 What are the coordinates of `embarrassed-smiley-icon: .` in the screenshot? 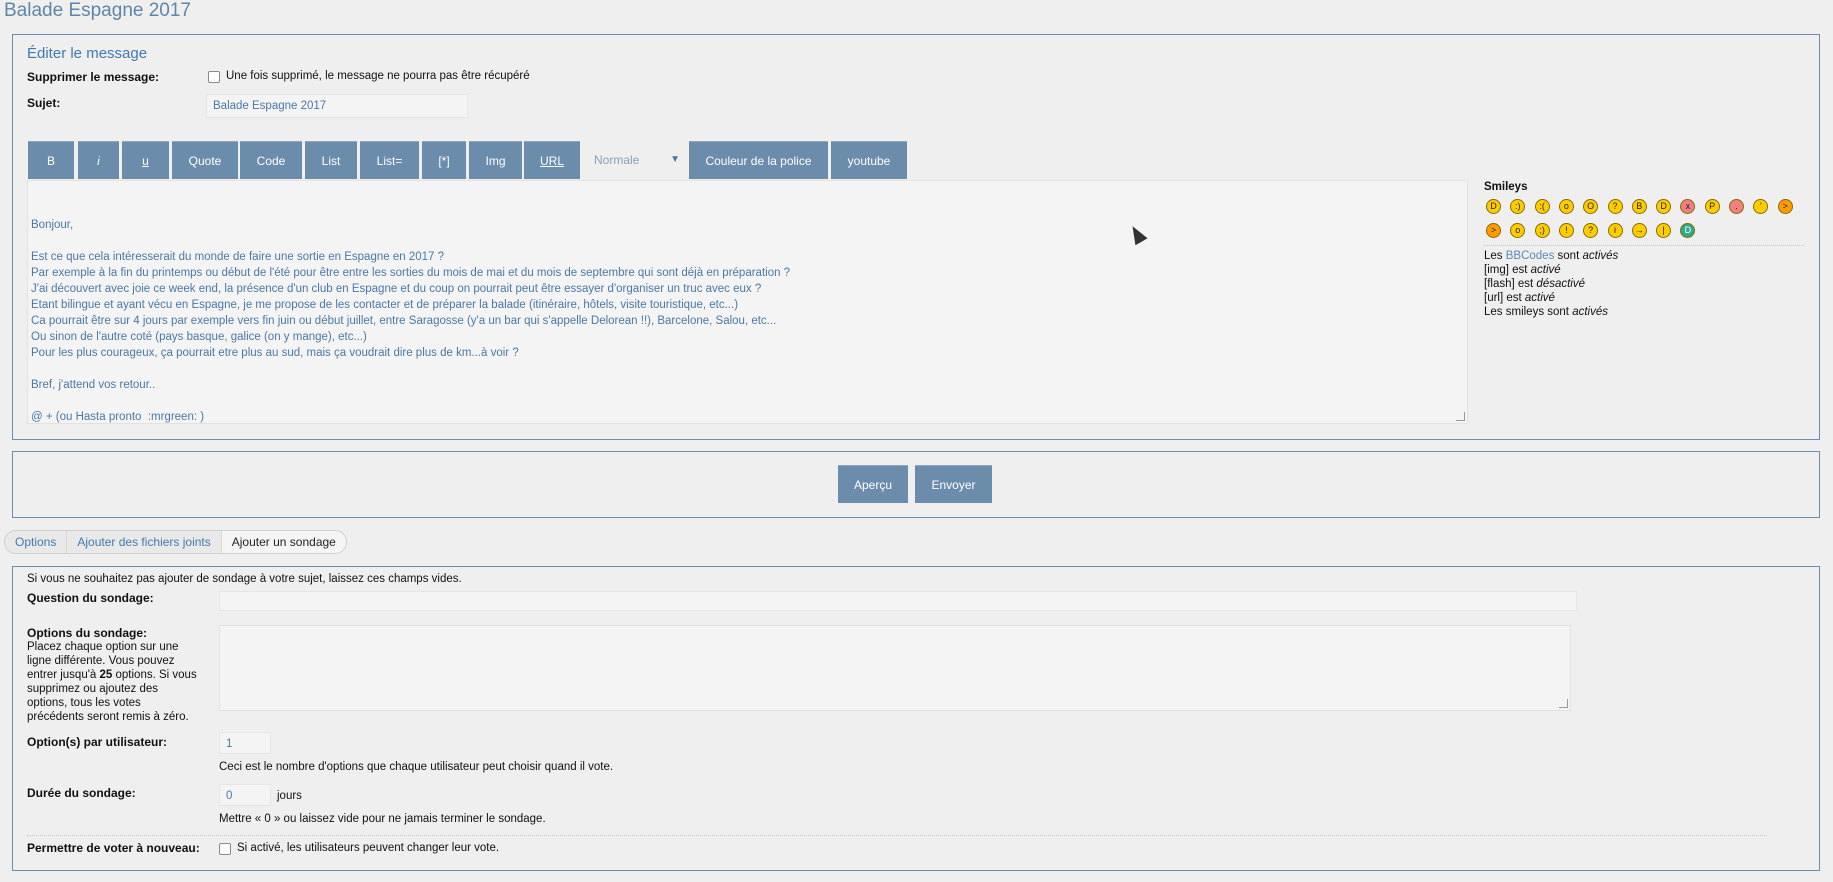 It's located at (1736, 206).